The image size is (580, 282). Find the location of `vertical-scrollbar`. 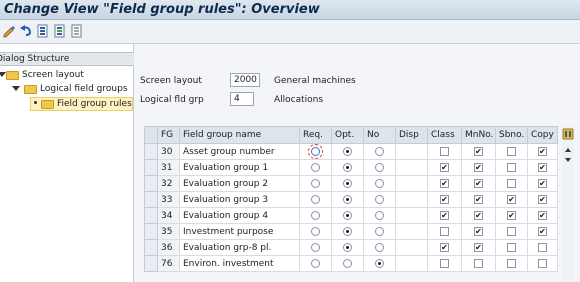

vertical-scrollbar is located at coordinates (568, 204).